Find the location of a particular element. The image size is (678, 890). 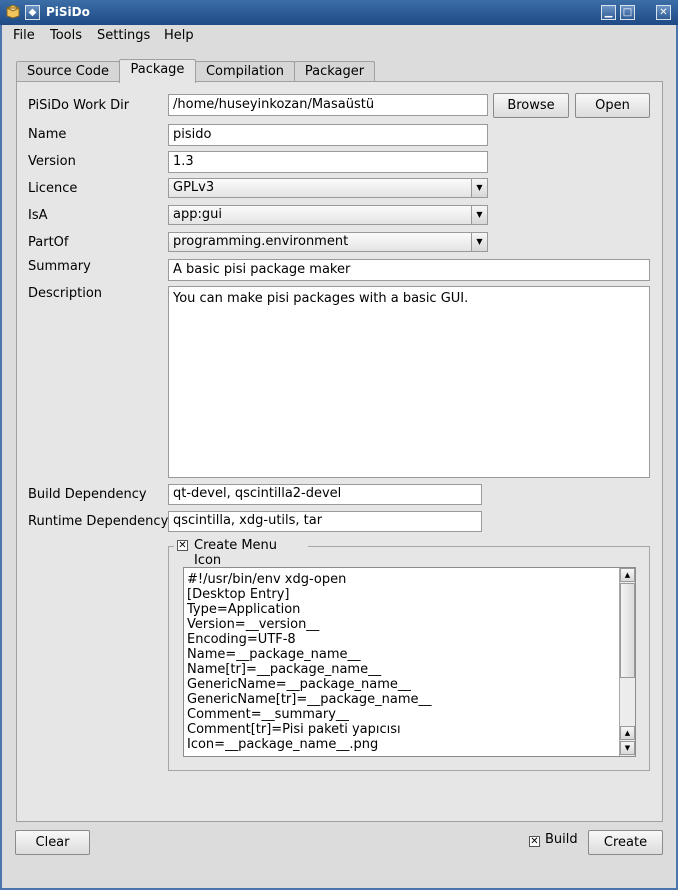

editor-line: Name=__package_name__ is located at coordinates (274, 654).